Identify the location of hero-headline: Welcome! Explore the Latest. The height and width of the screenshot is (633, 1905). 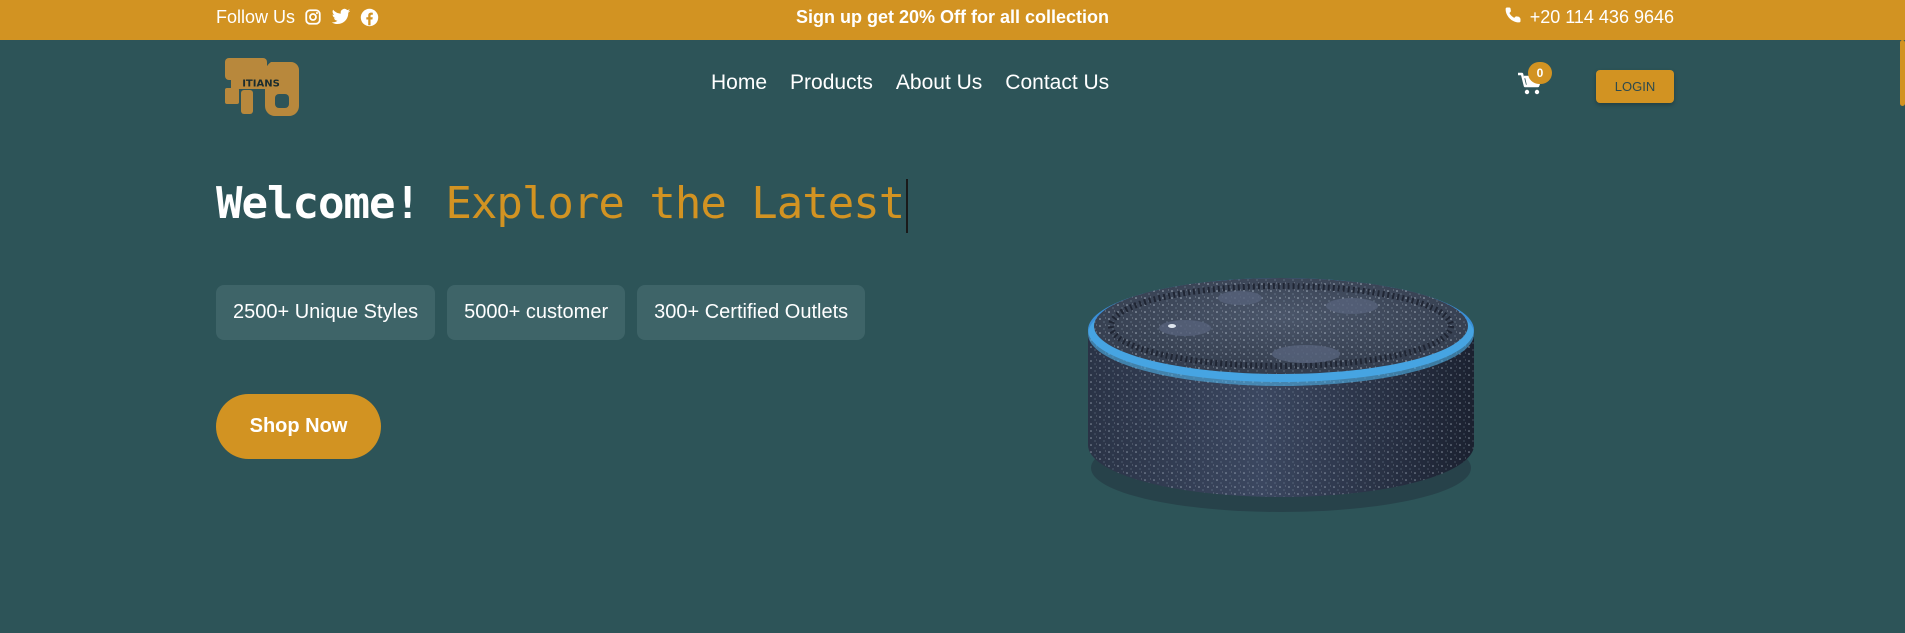
(562, 204).